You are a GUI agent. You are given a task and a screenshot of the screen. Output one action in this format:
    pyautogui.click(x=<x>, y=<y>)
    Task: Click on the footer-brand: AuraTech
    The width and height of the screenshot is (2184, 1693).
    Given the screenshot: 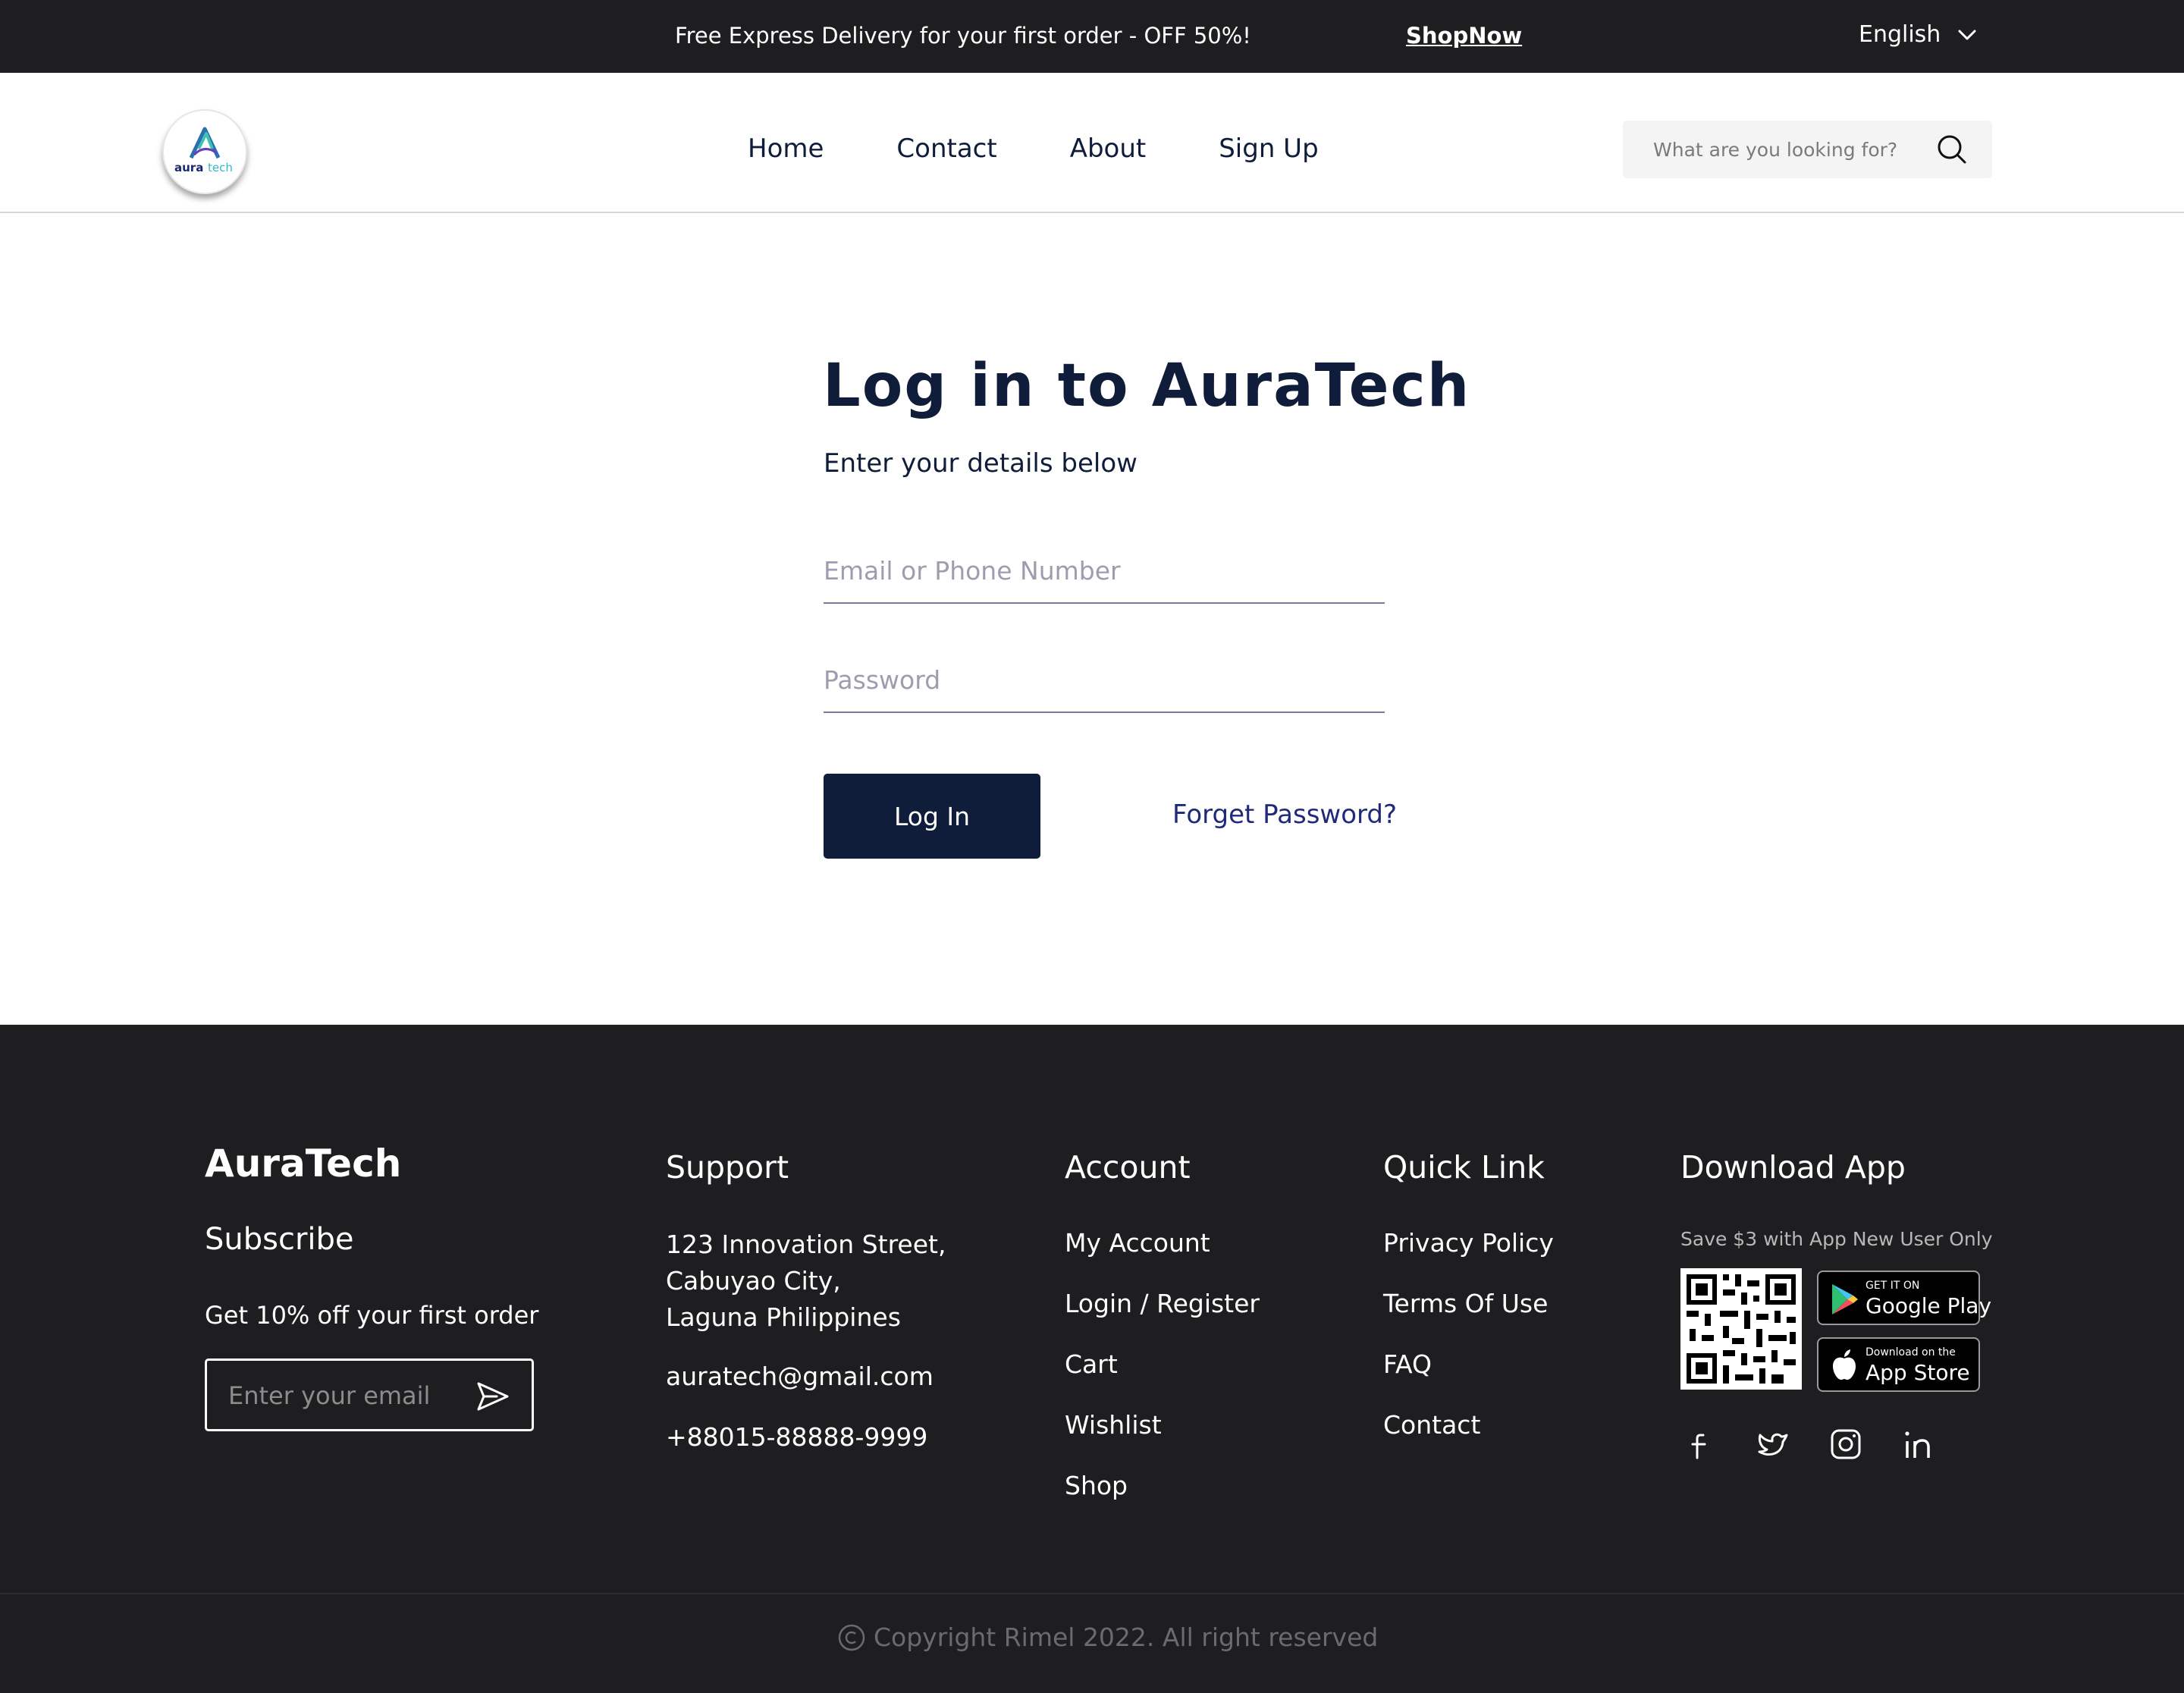 What is the action you would take?
    pyautogui.click(x=303, y=1164)
    